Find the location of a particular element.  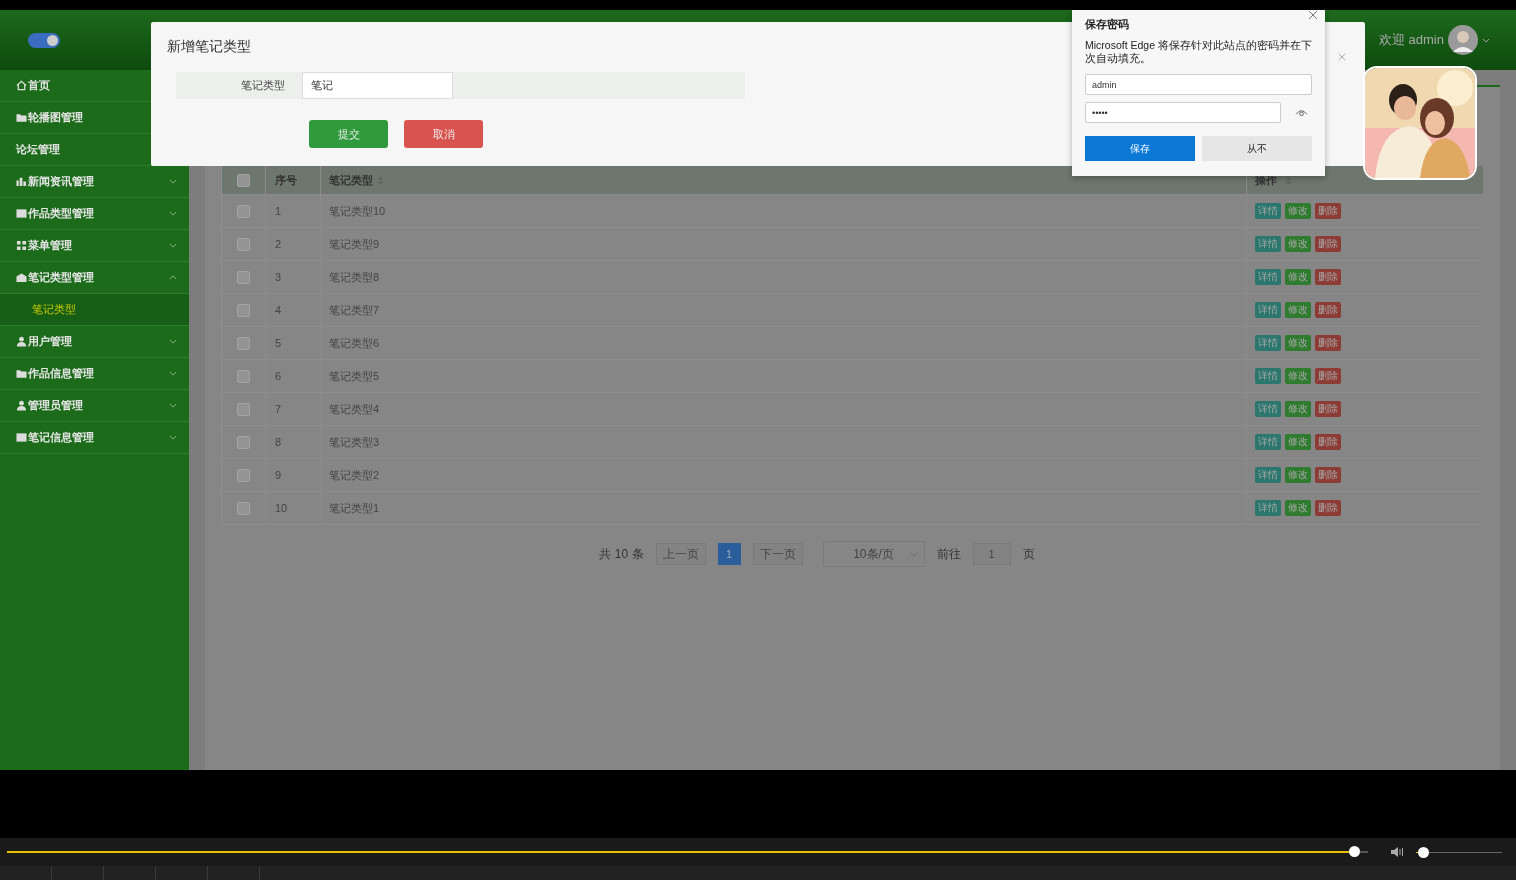

table-cell: 笔记类型4 is located at coordinates (784, 409).